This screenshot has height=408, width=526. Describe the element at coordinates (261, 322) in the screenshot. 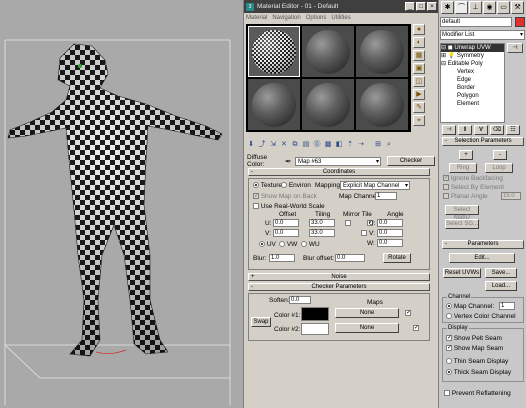

I see `swap-button: Swap` at that location.